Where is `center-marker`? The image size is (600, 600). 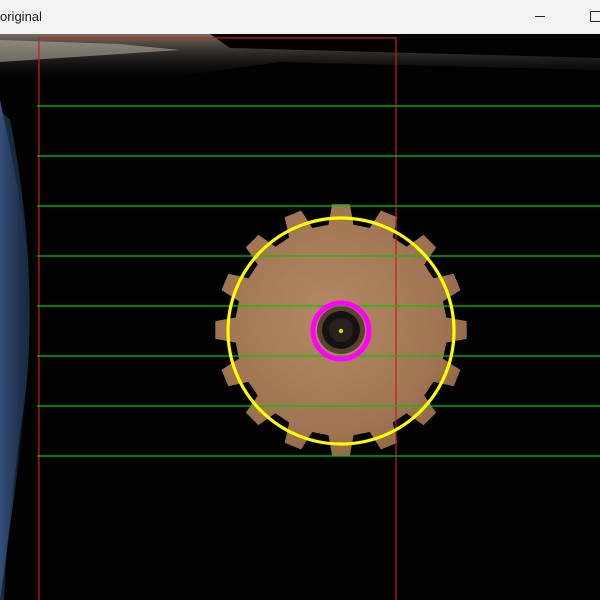 center-marker is located at coordinates (341, 331).